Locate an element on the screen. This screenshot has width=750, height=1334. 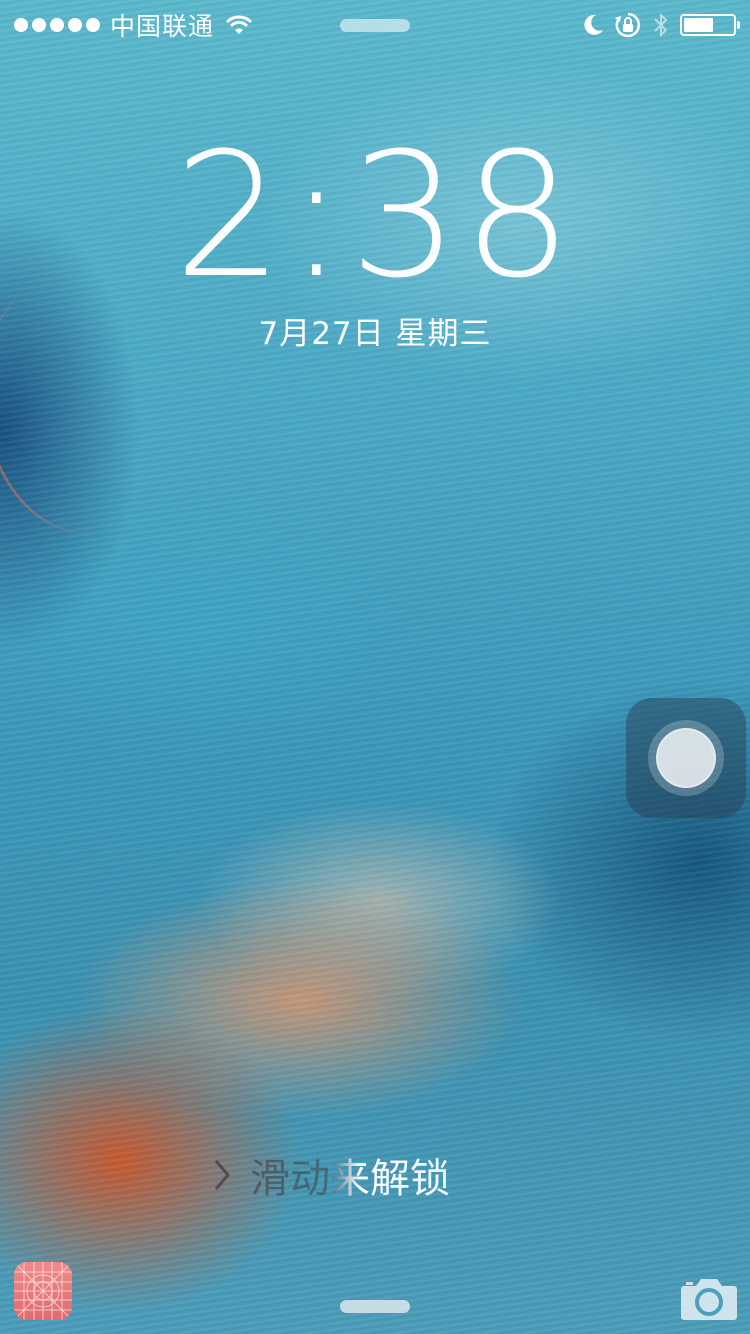
assistive-touch-inner-ring is located at coordinates (686, 758).